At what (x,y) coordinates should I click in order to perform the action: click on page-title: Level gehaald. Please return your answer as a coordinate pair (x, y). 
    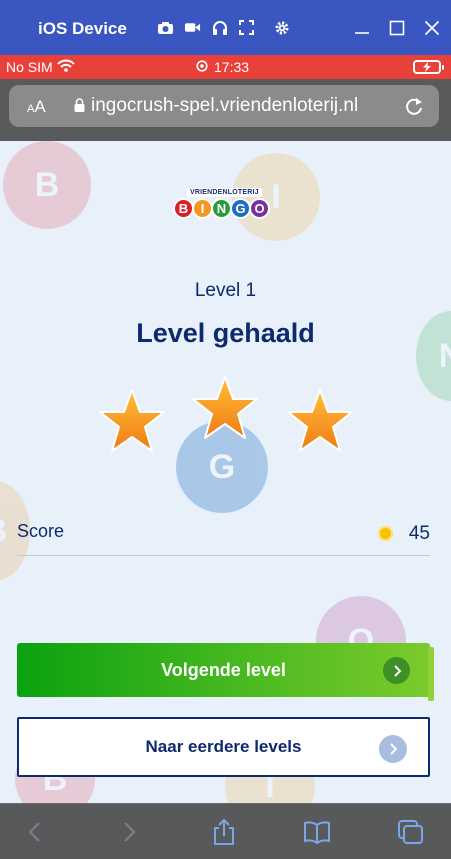
    Looking at the image, I should click on (225, 333).